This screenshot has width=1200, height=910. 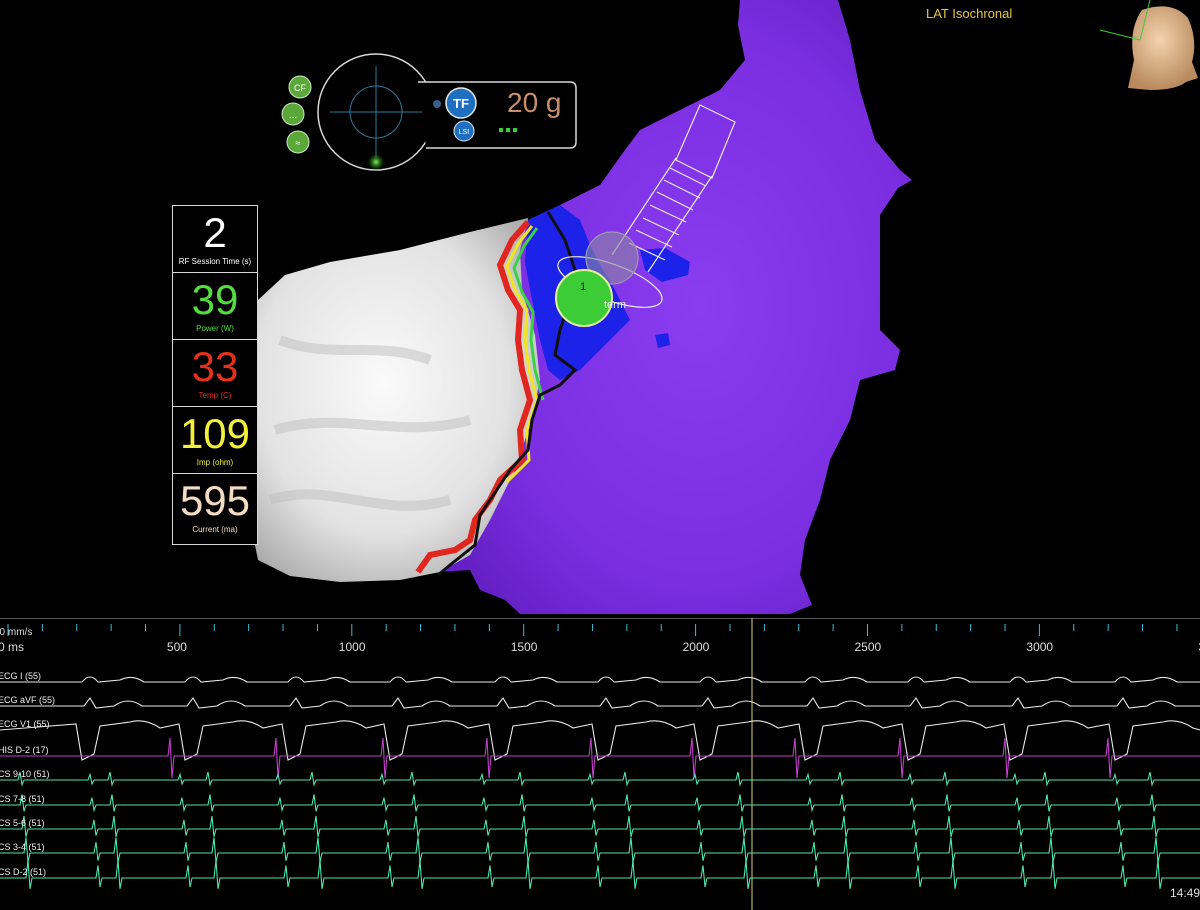 I want to click on svg-text: CF, so click(x=300, y=88).